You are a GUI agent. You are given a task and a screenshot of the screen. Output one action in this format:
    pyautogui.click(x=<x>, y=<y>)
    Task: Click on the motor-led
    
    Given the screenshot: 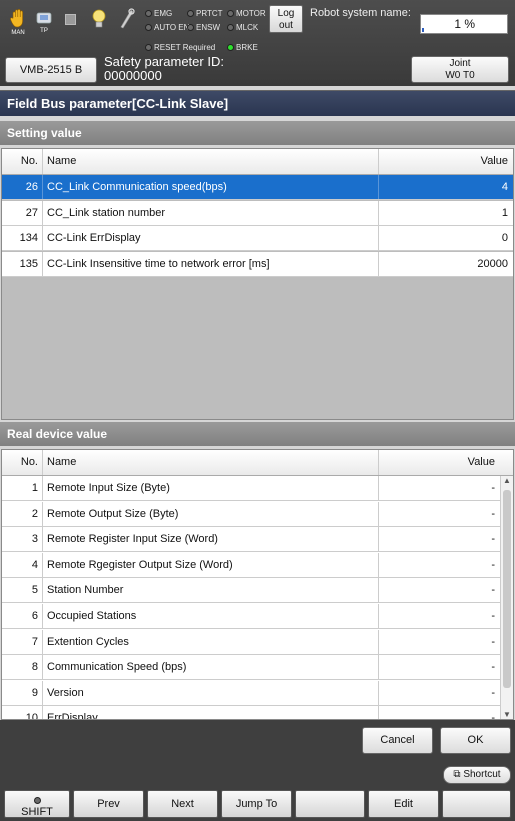 What is the action you would take?
    pyautogui.click(x=230, y=14)
    